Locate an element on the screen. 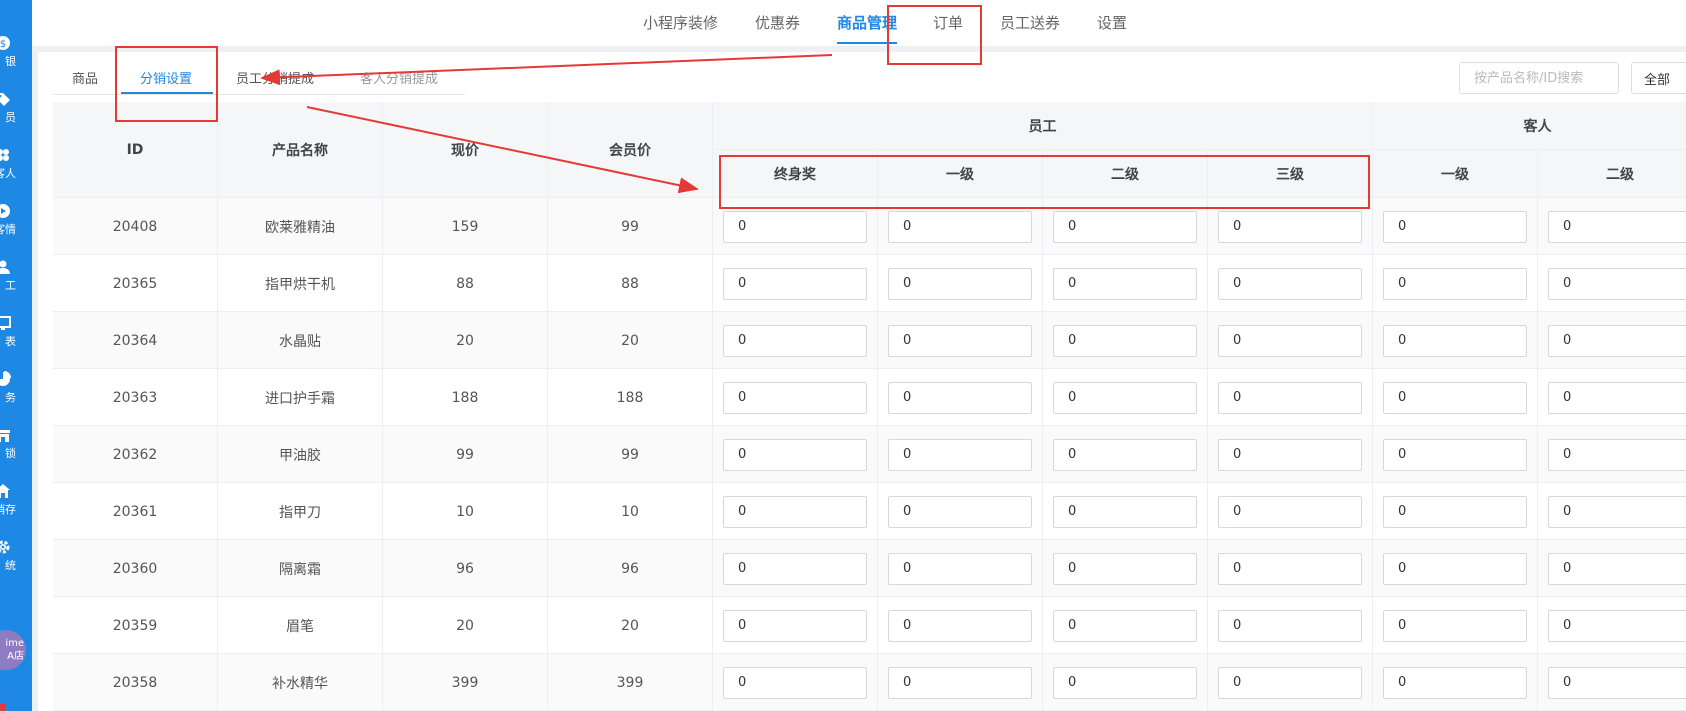  sidebar-item-label: 客人 is located at coordinates (8, 173).